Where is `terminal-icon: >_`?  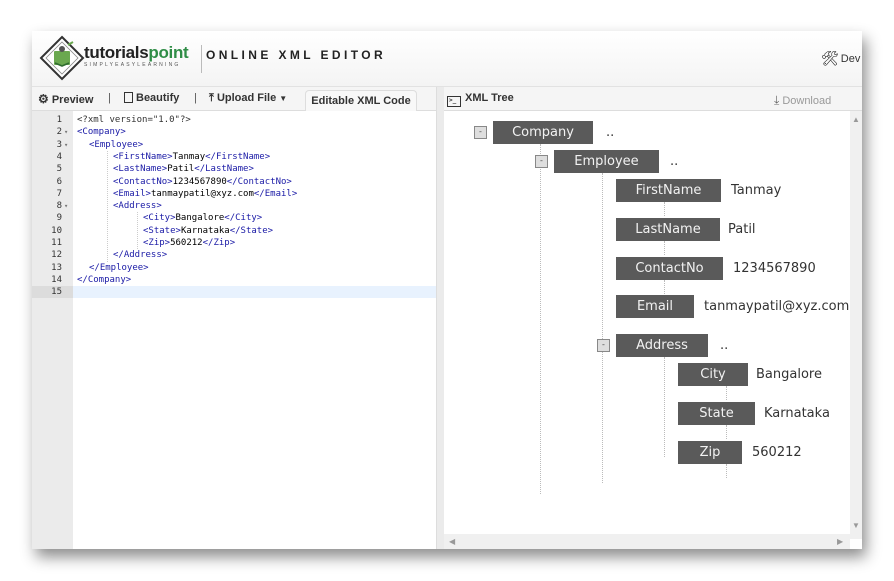
terminal-icon: >_ is located at coordinates (454, 101).